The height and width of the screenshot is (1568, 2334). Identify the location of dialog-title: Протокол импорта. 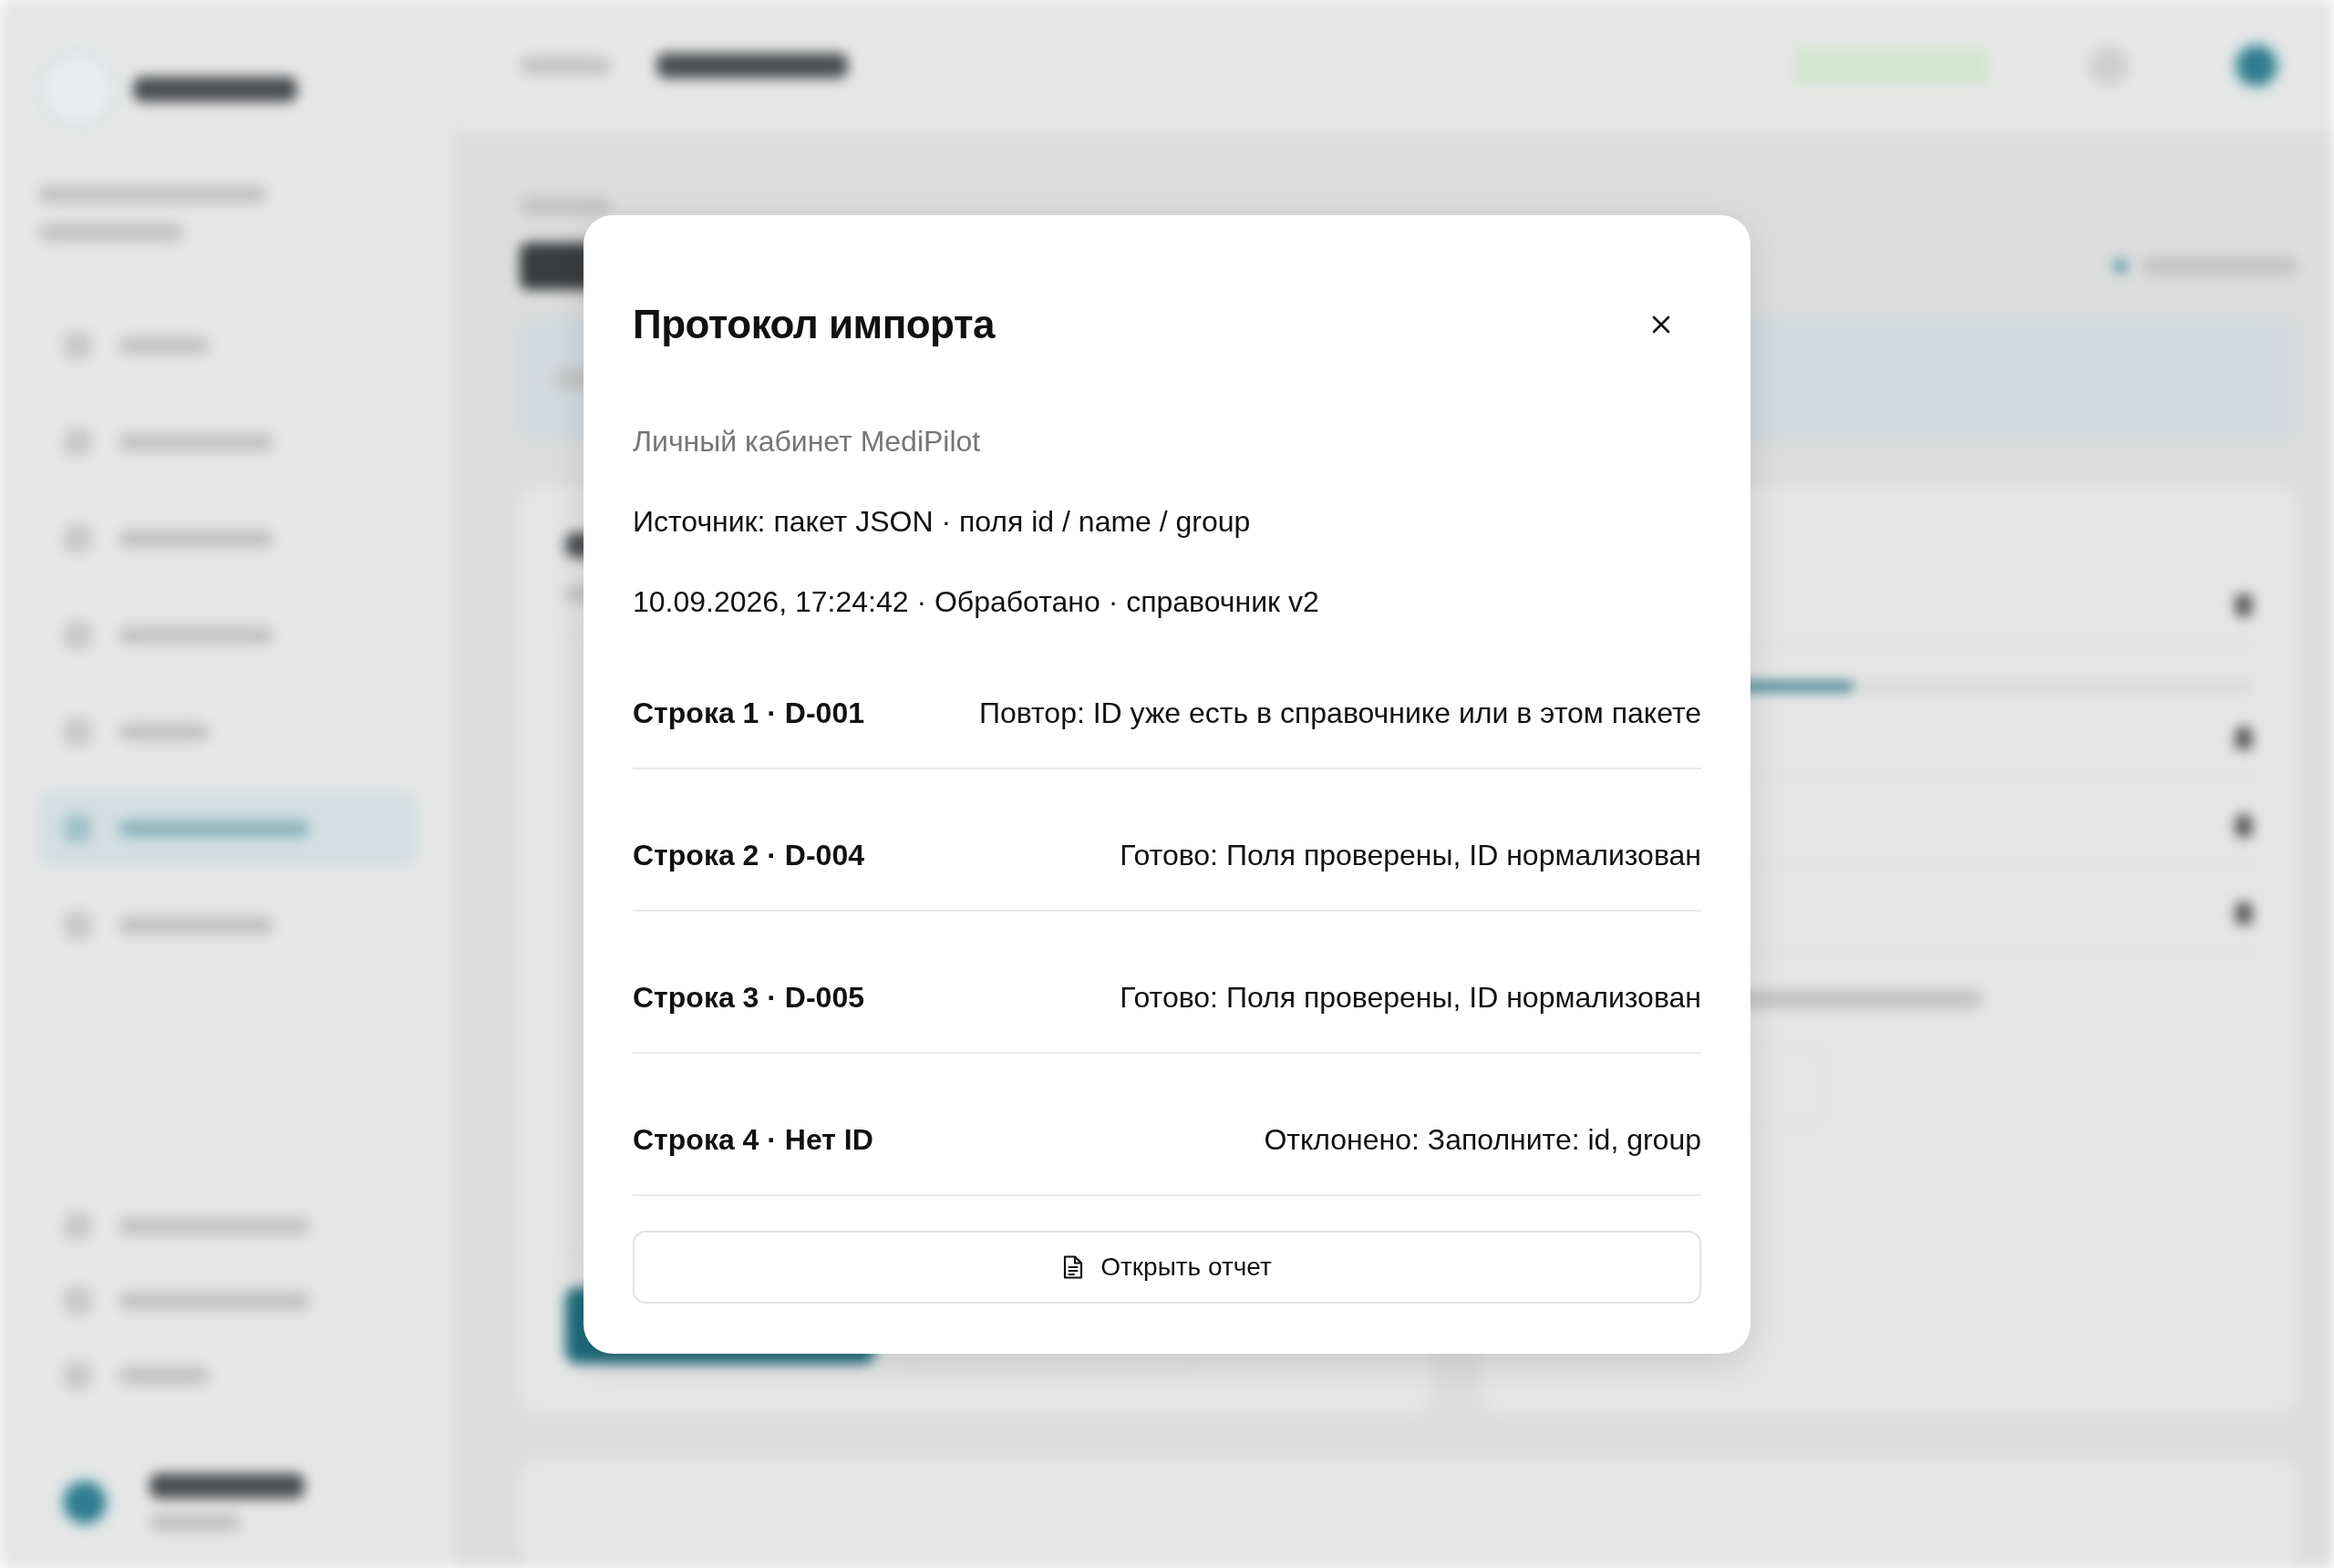
(814, 324).